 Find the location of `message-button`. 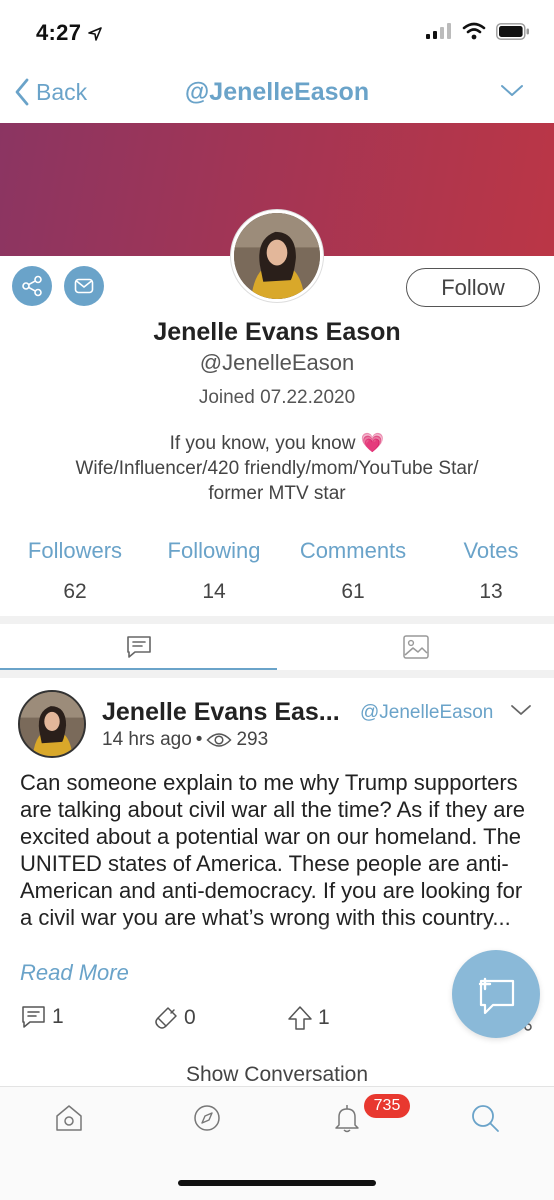

message-button is located at coordinates (84, 286).